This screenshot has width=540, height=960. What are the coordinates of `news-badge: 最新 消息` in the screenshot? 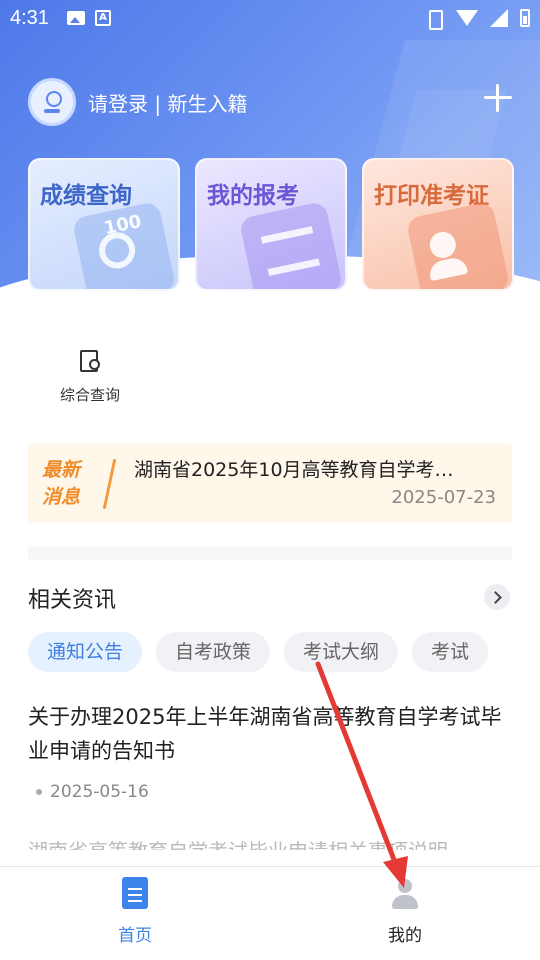 It's located at (70, 484).